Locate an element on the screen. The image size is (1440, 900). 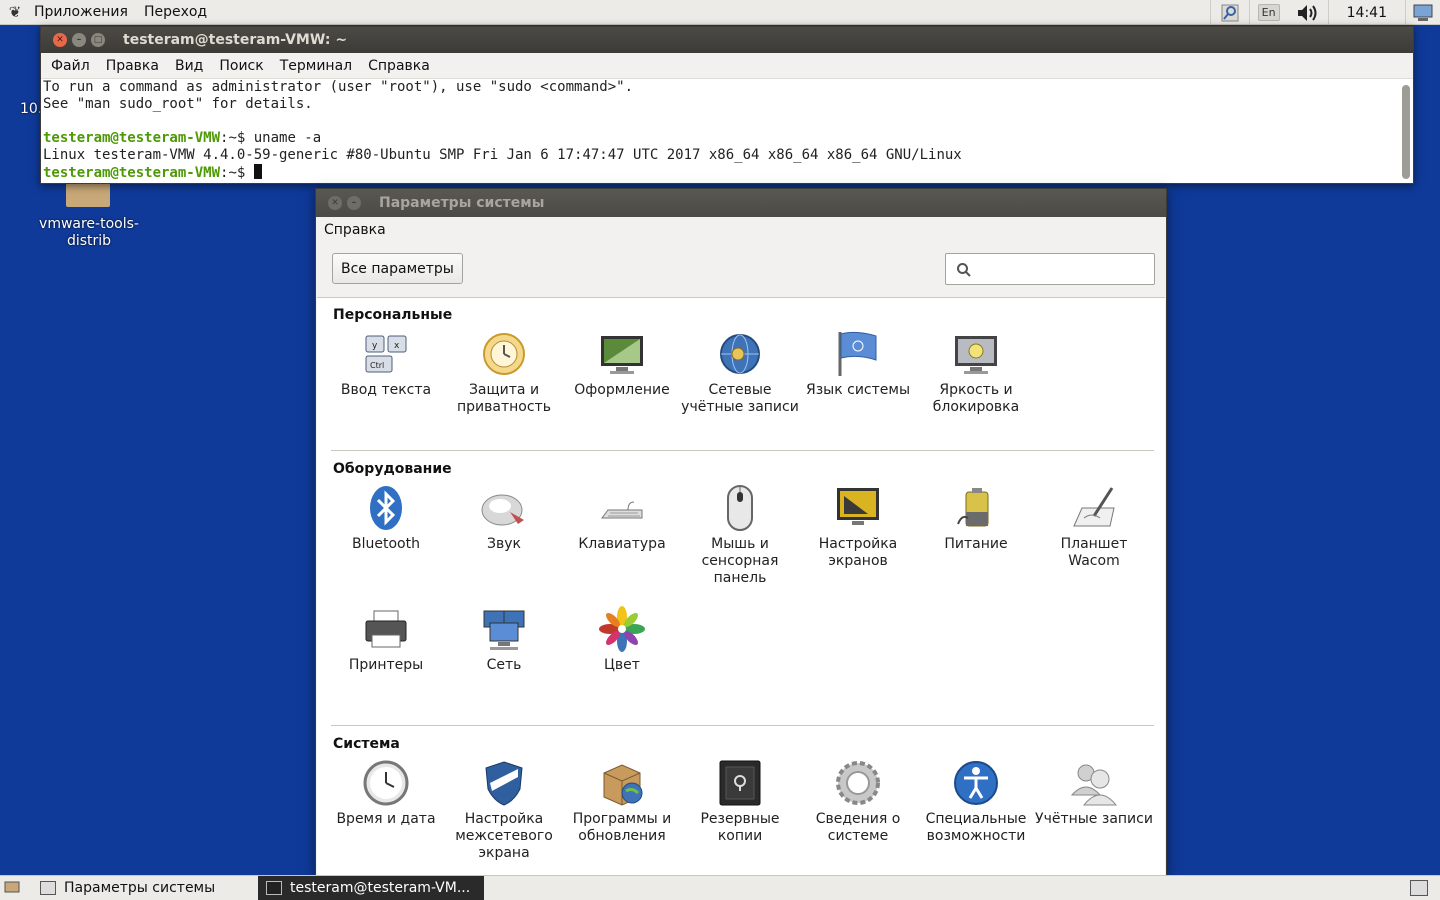
color-icon is located at coordinates (622, 629).